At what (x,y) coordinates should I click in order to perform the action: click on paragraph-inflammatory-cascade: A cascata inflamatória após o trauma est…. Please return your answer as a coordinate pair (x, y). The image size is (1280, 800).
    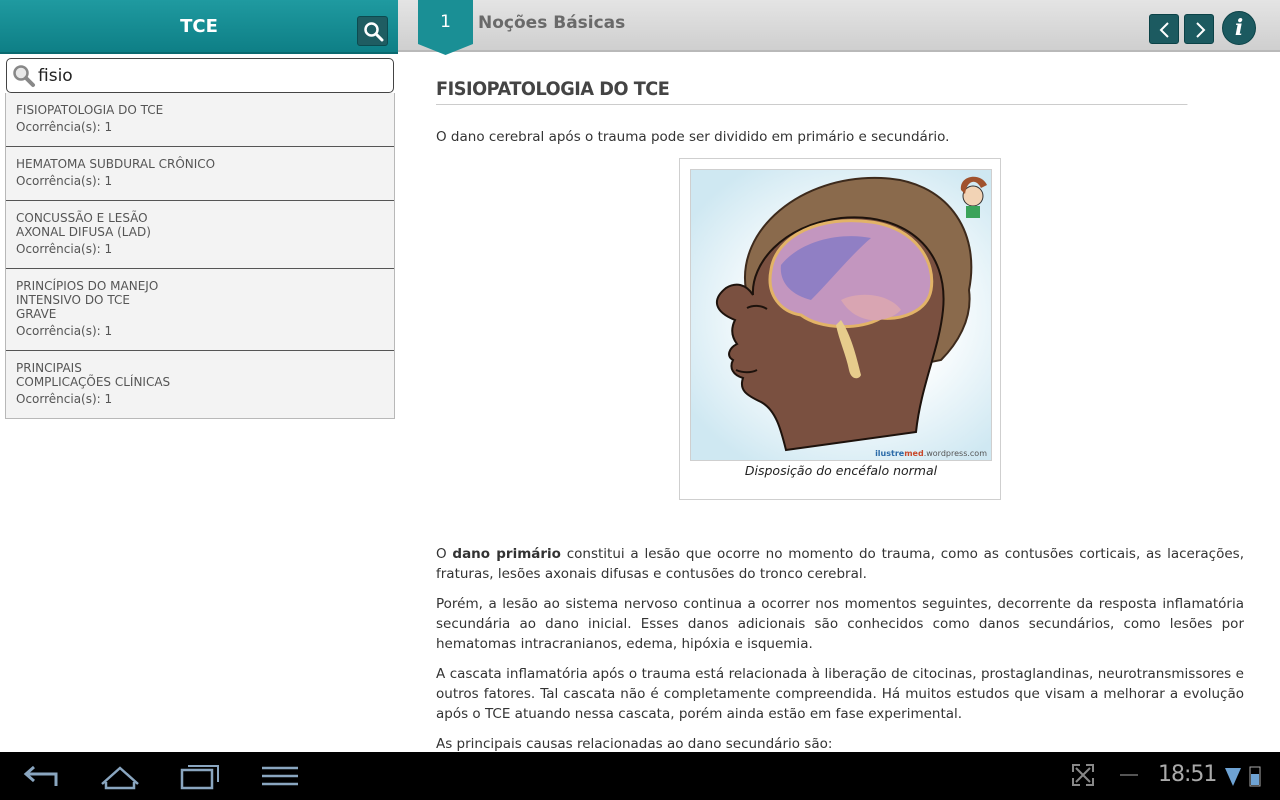
    Looking at the image, I should click on (840, 694).